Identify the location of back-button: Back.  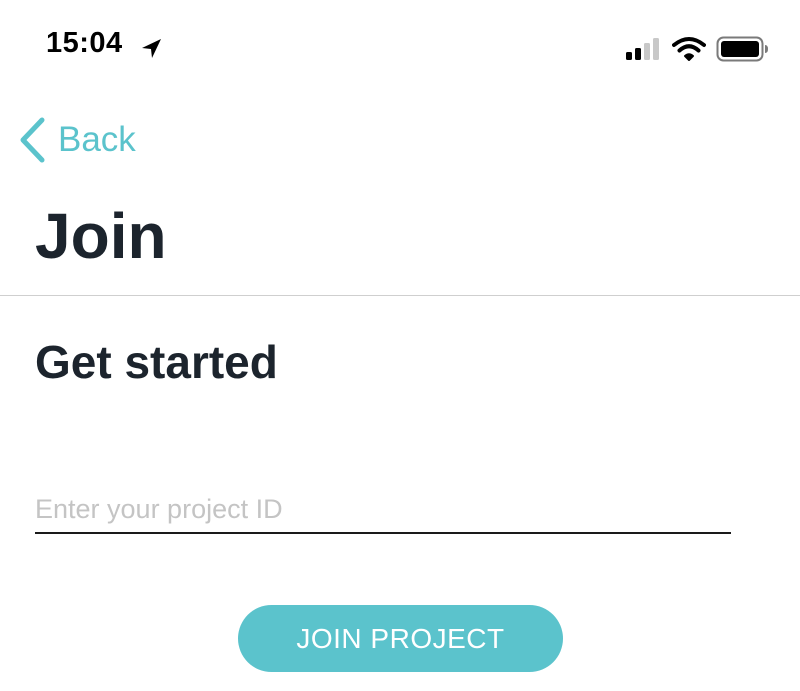
(77, 140).